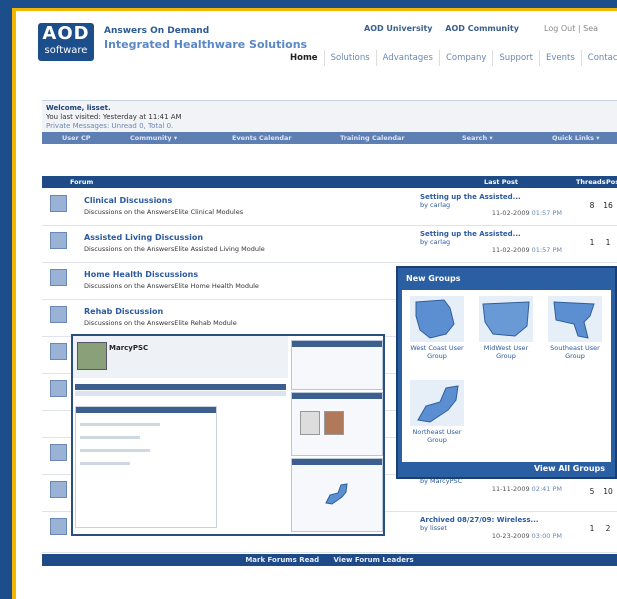  I want to click on subnav-search: Search ▾, so click(477, 138).